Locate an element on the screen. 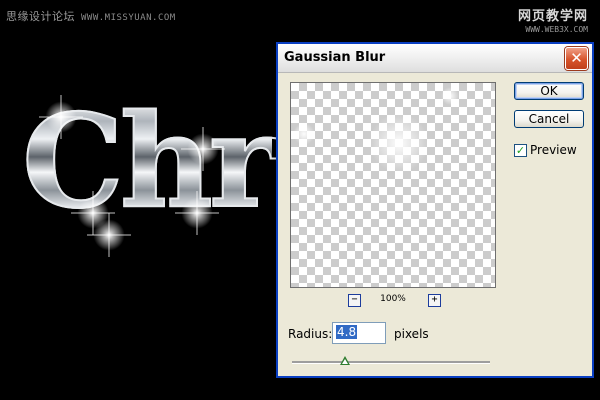  zoom-in-button: + is located at coordinates (434, 300).